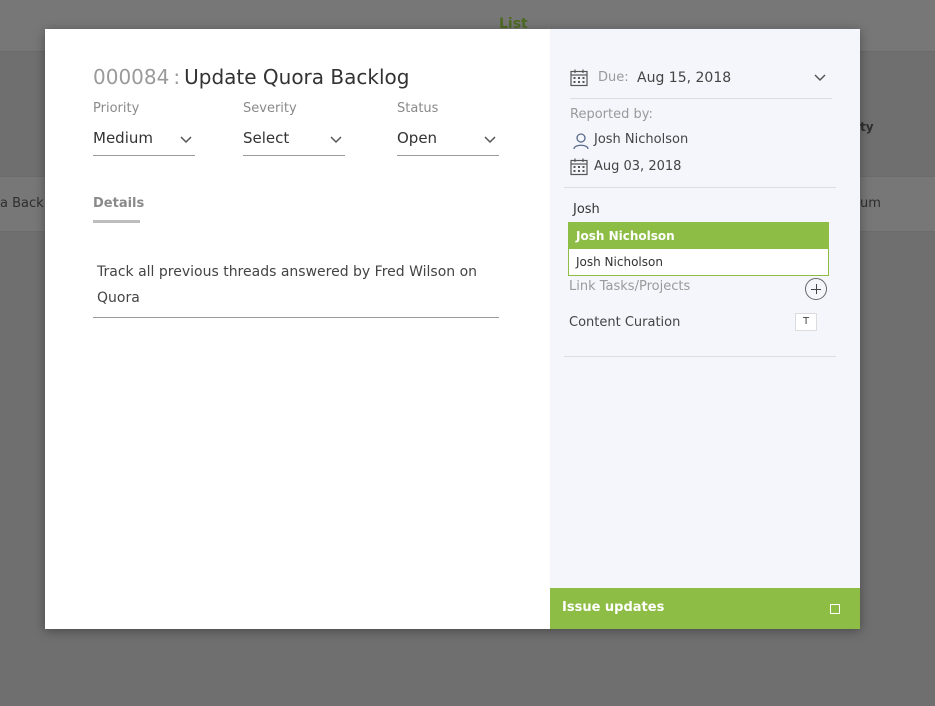  Describe the element at coordinates (448, 142) in the screenshot. I see `status-select: Open` at that location.